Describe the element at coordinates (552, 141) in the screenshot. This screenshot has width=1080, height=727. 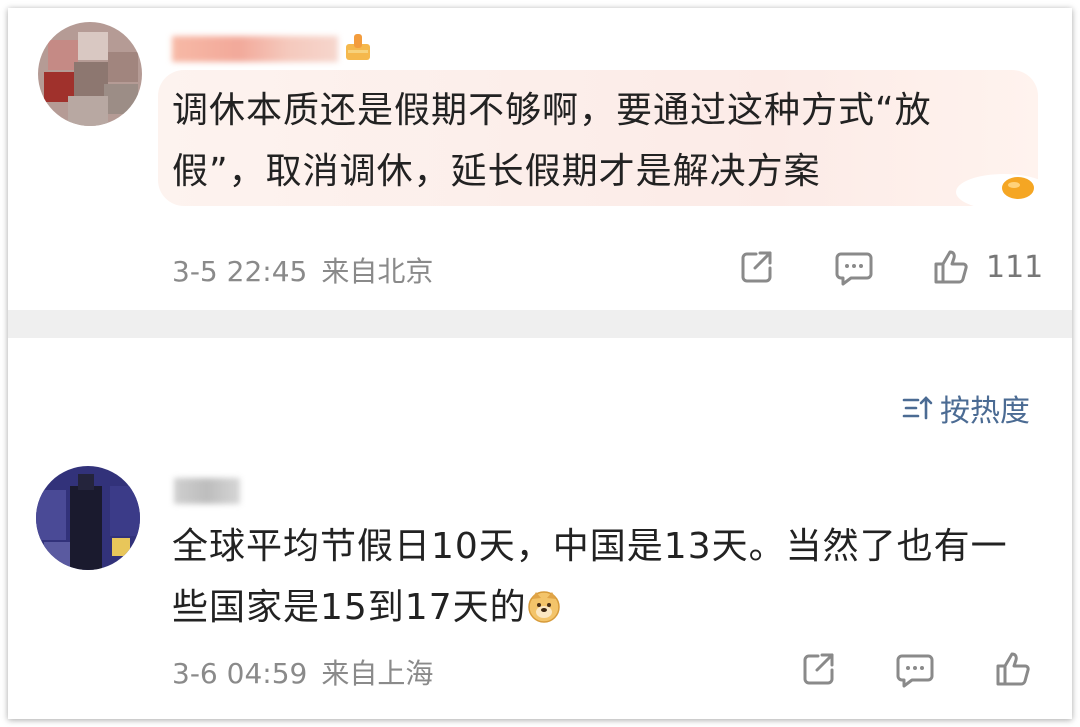
I see `comment-text: 调休本质还是假期不够啊，要通过这种方式“放 假”，取消调休，延长假期才是解决方案` at that location.